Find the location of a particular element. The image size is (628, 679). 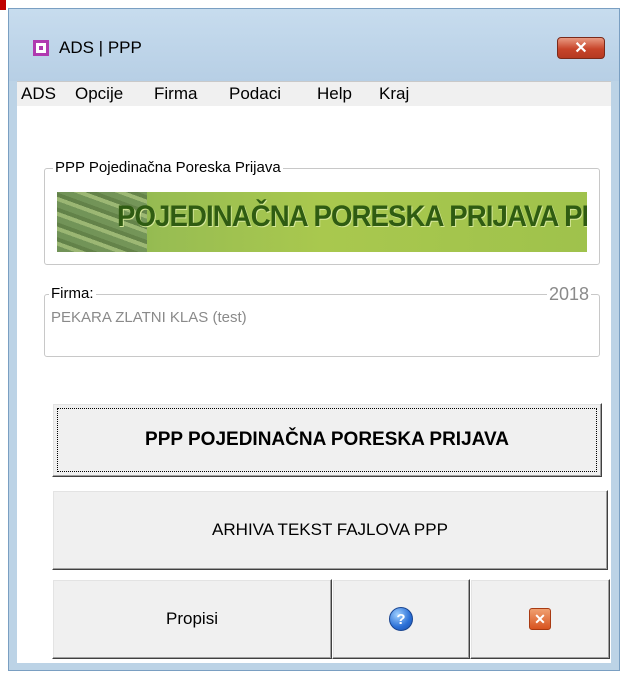

close-window-button: ✕ is located at coordinates (581, 48).